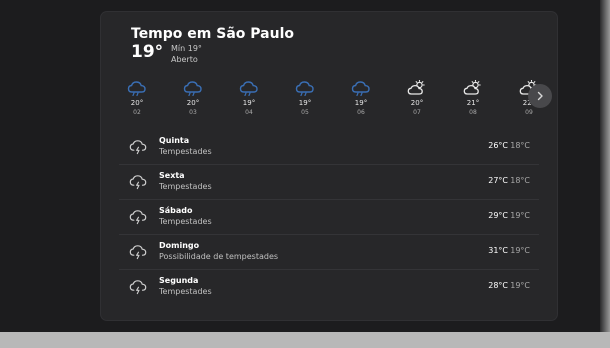 The width and height of the screenshot is (610, 348). What do you see at coordinates (605, 174) in the screenshot?
I see `screen-edge` at bounding box center [605, 174].